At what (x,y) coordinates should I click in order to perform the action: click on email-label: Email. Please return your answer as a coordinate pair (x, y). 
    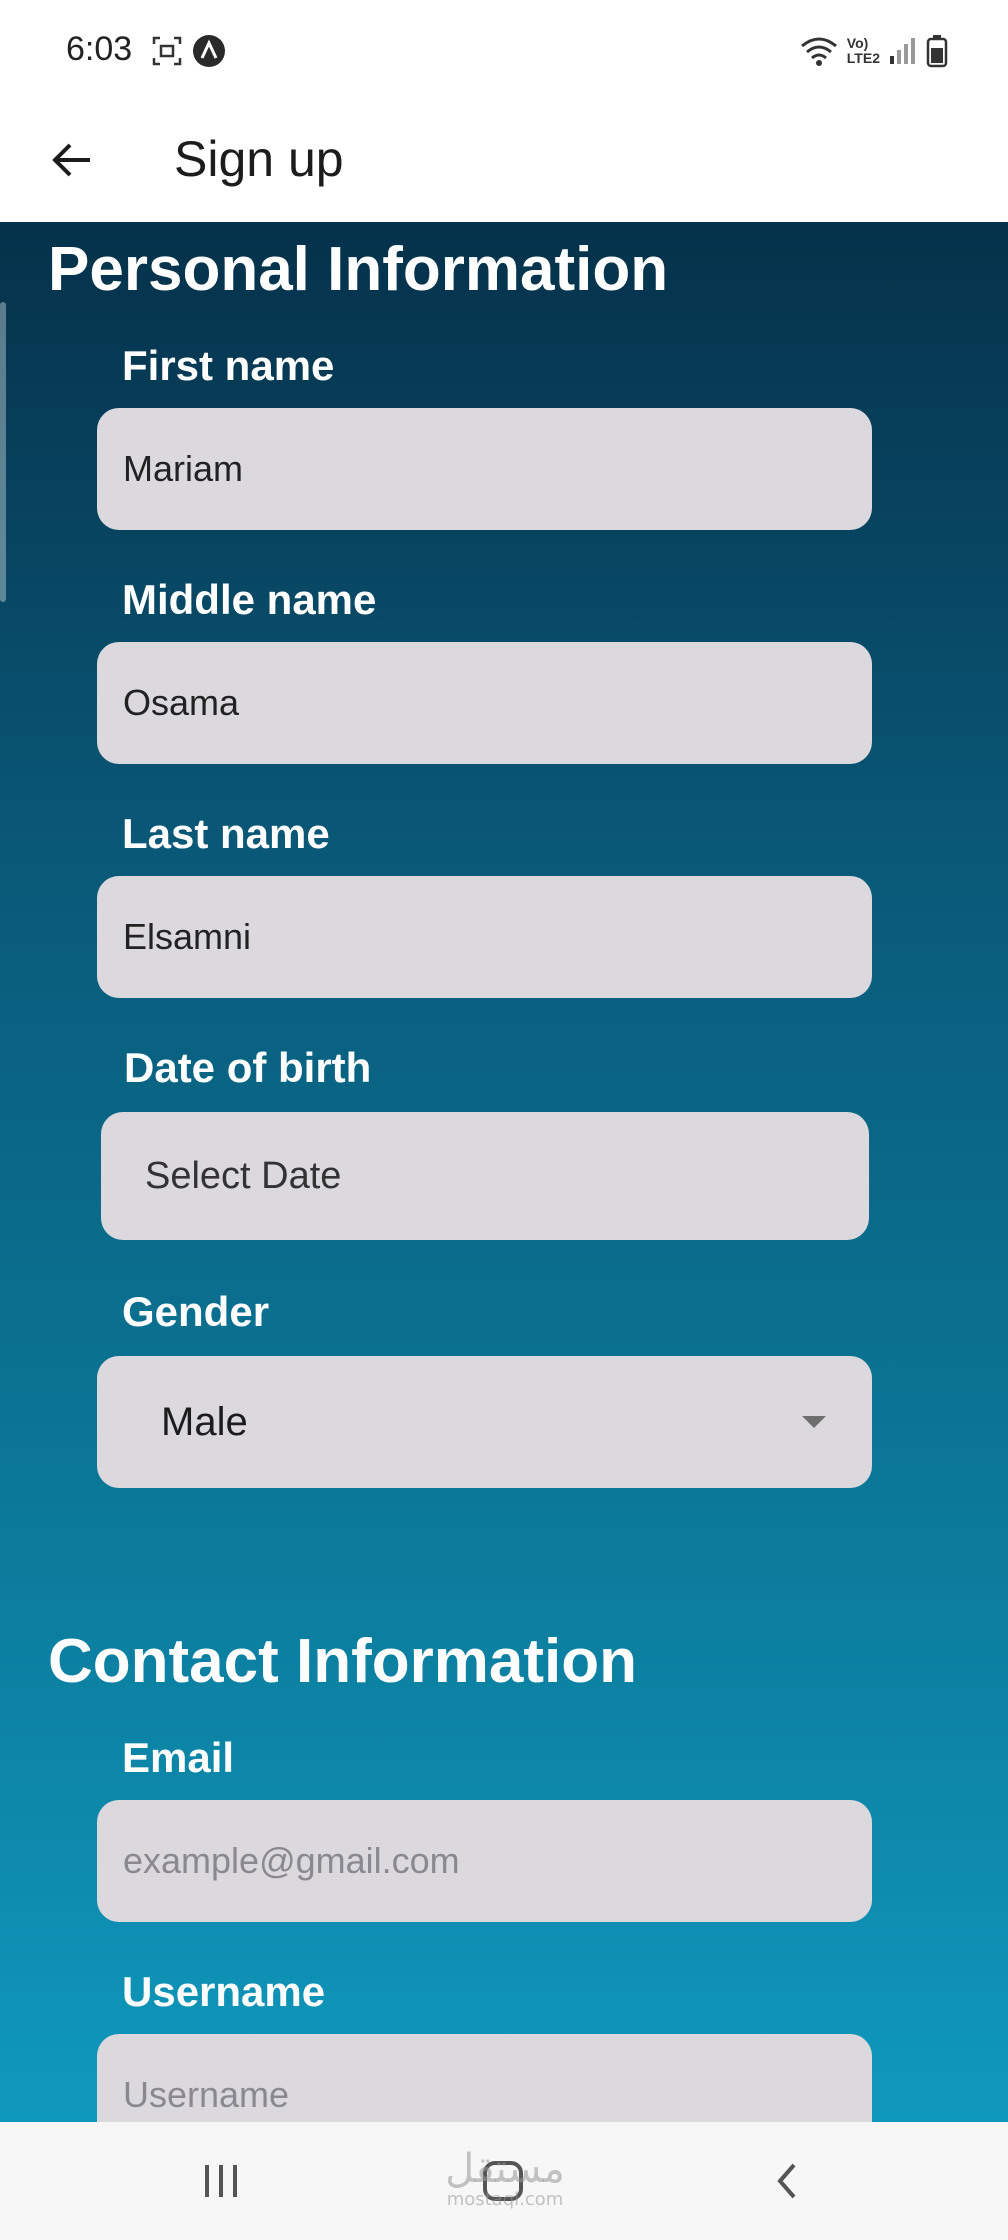
    Looking at the image, I should click on (178, 1757).